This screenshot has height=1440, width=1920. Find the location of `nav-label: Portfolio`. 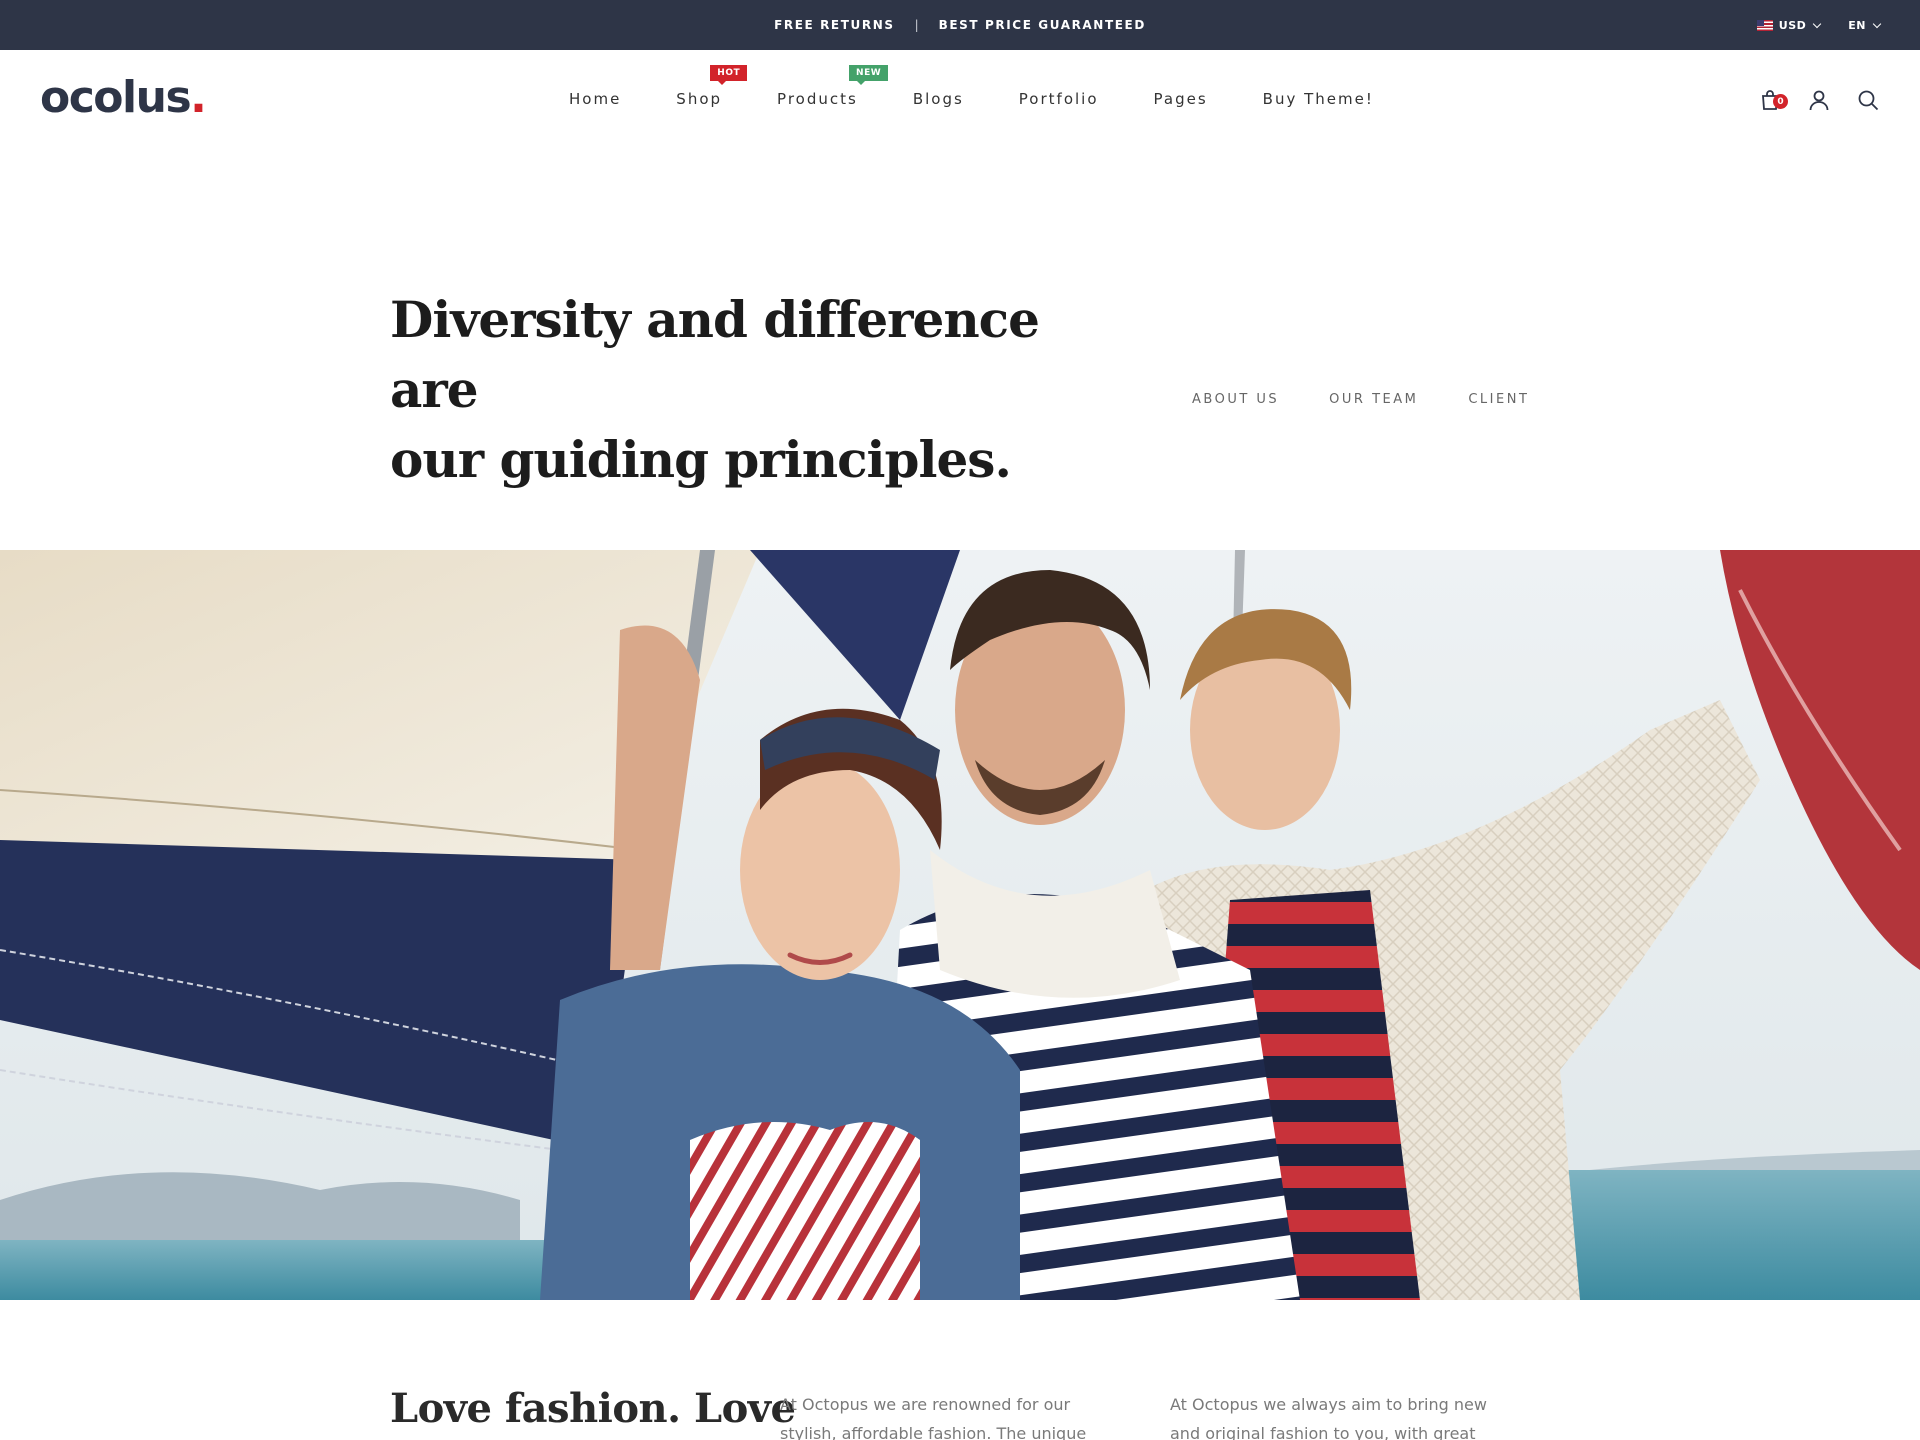

nav-label: Portfolio is located at coordinates (1058, 99).